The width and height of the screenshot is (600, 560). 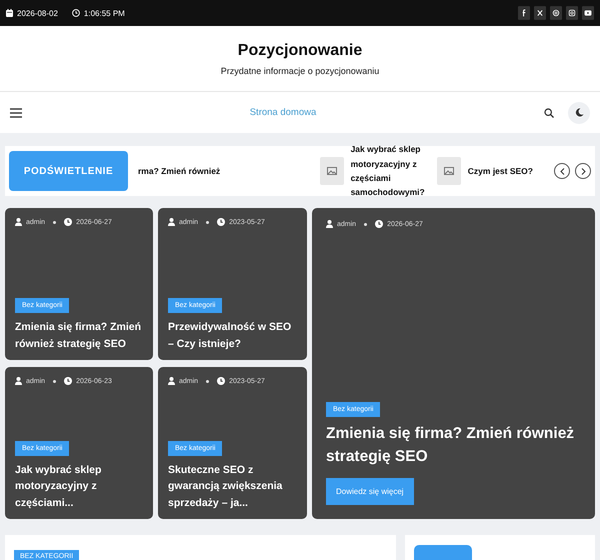 What do you see at coordinates (388, 171) in the screenshot?
I see `ticker-headline: Jak wybrać sklep motoryzacyjny z częściami samochodowymi?` at bounding box center [388, 171].